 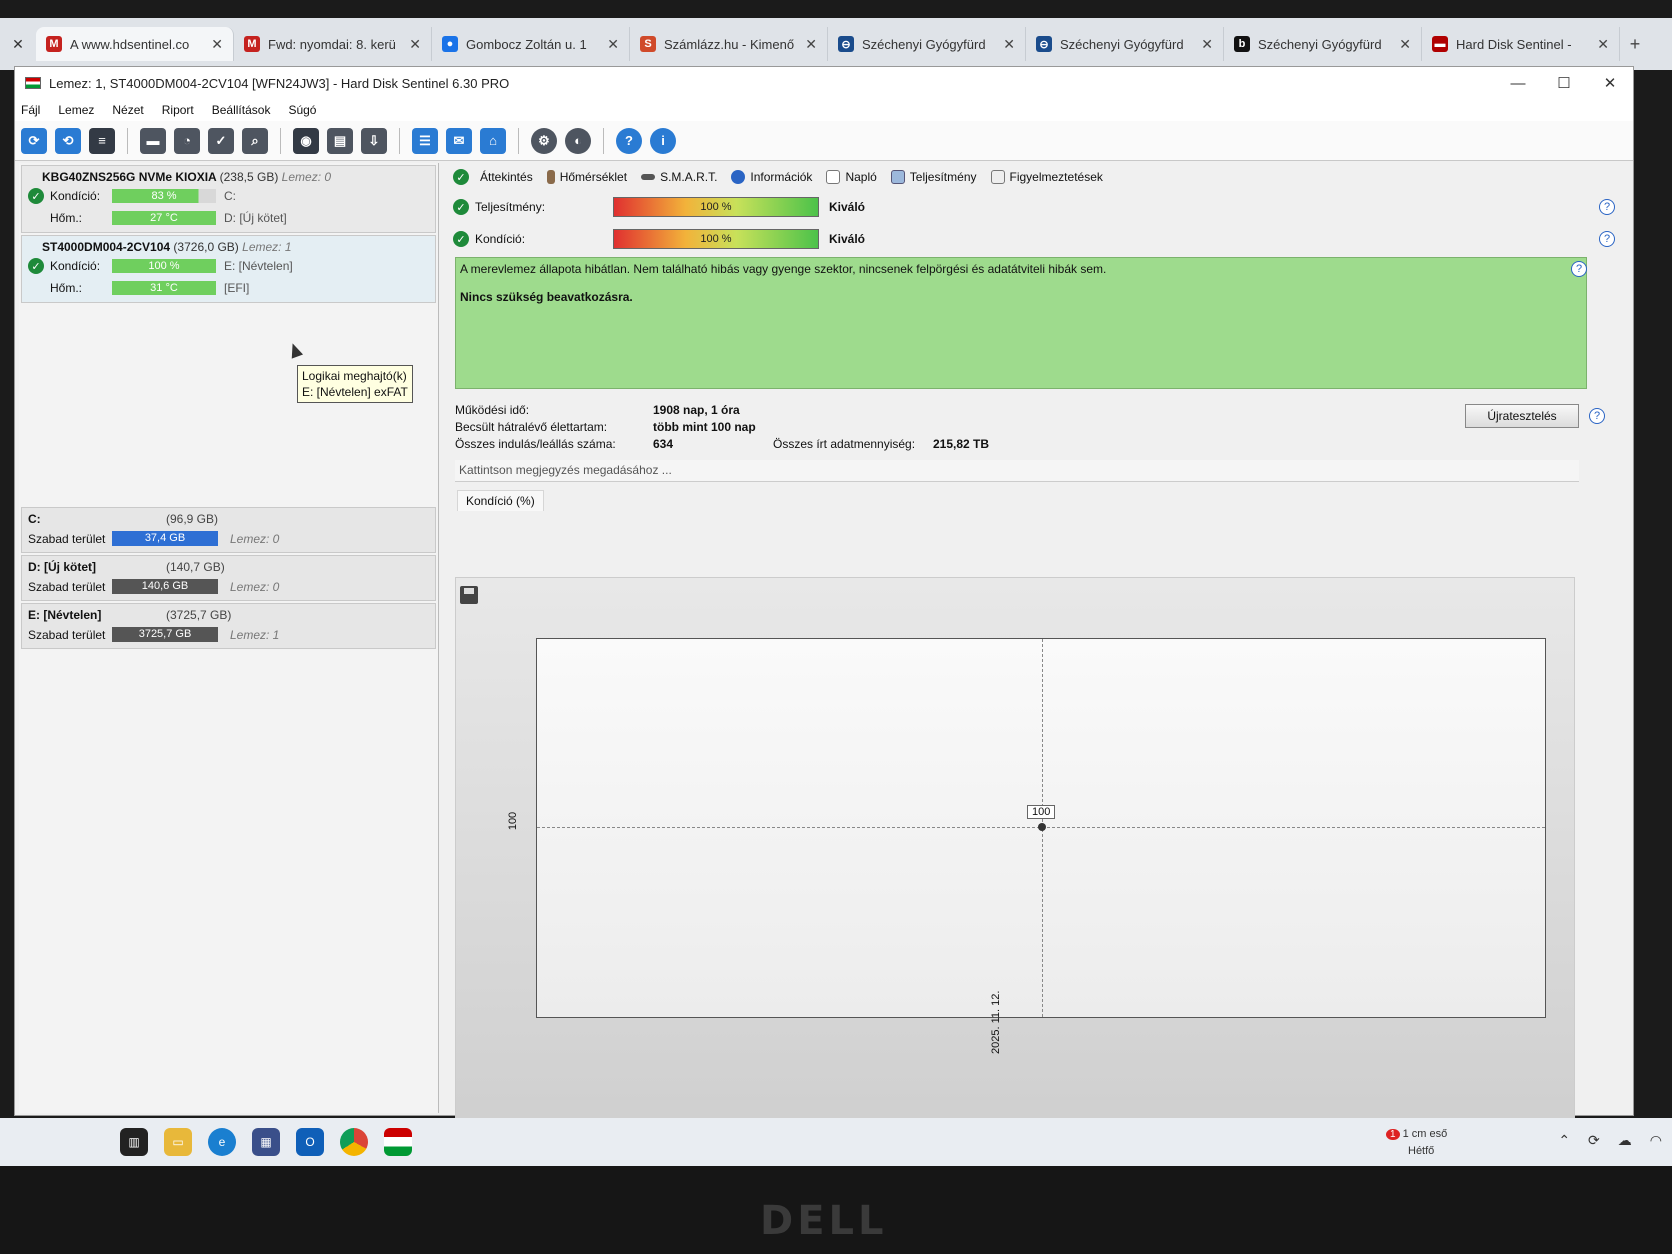 I want to click on refresh-all-icon: ⟲, so click(x=68, y=140).